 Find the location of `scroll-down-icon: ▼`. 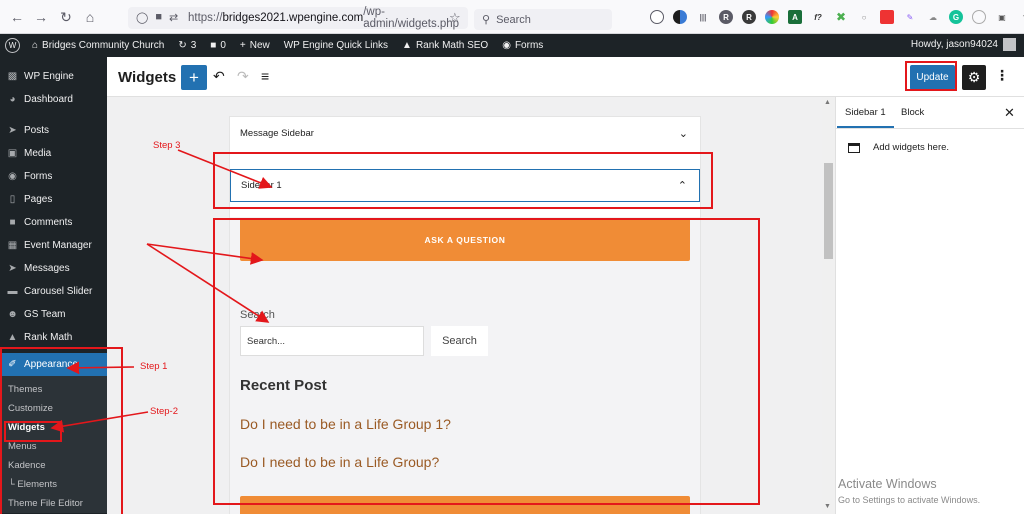

scroll-down-icon: ▼ is located at coordinates (827, 506).